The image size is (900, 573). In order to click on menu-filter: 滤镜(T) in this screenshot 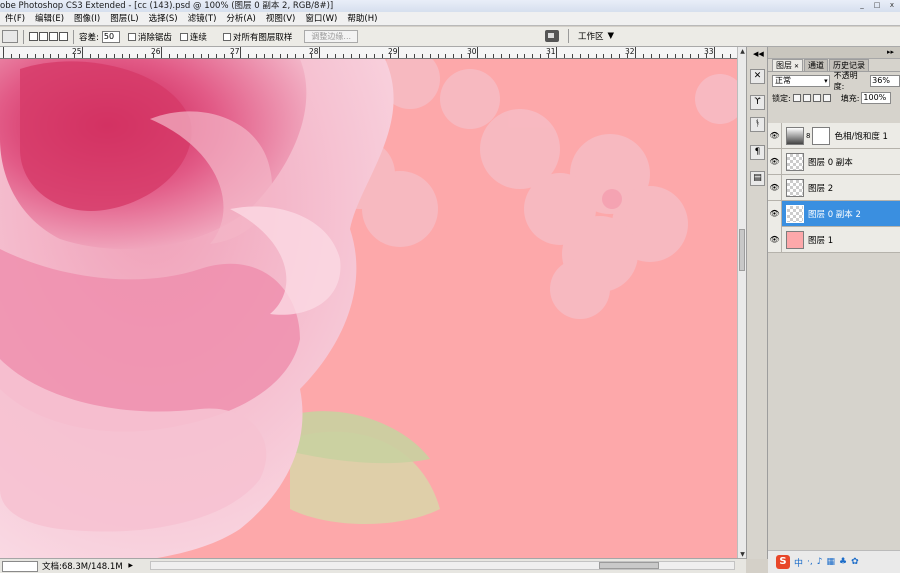, I will do `click(202, 18)`.